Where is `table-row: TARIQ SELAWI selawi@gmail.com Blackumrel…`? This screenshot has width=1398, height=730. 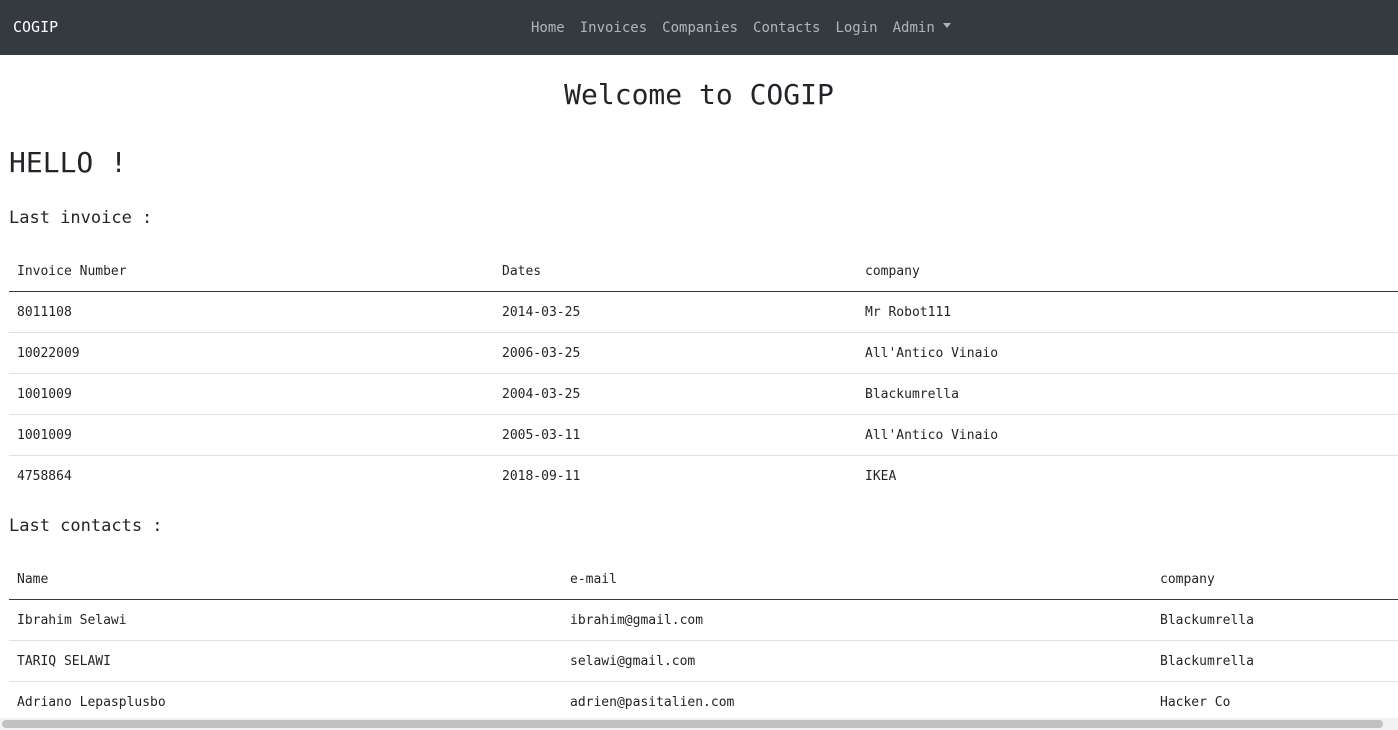
table-row: TARIQ SELAWI selawi@gmail.com Blackumrel… is located at coordinates (703, 661).